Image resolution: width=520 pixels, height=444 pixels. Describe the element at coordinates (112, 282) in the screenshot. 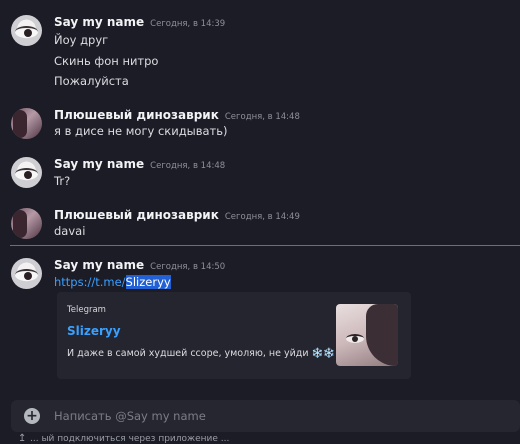

I see `message-link: https://t.me/Slizeryy` at that location.